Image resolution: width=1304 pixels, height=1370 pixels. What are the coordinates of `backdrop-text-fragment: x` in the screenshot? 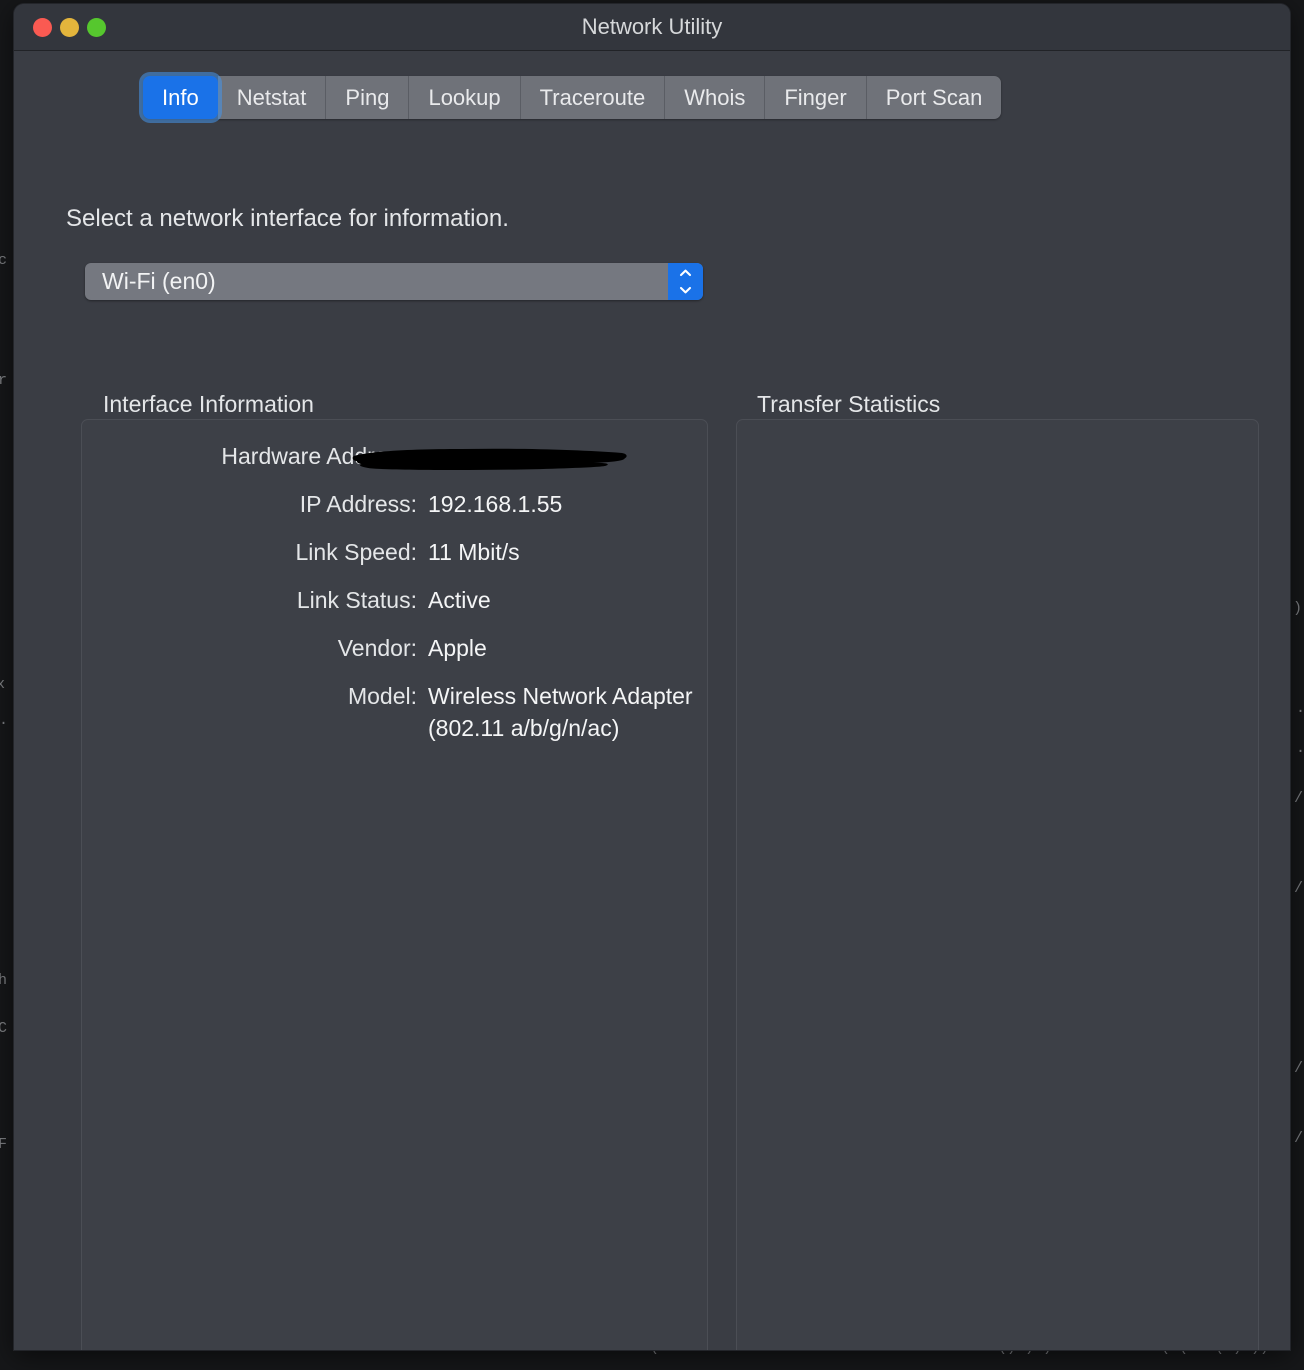 It's located at (3, 684).